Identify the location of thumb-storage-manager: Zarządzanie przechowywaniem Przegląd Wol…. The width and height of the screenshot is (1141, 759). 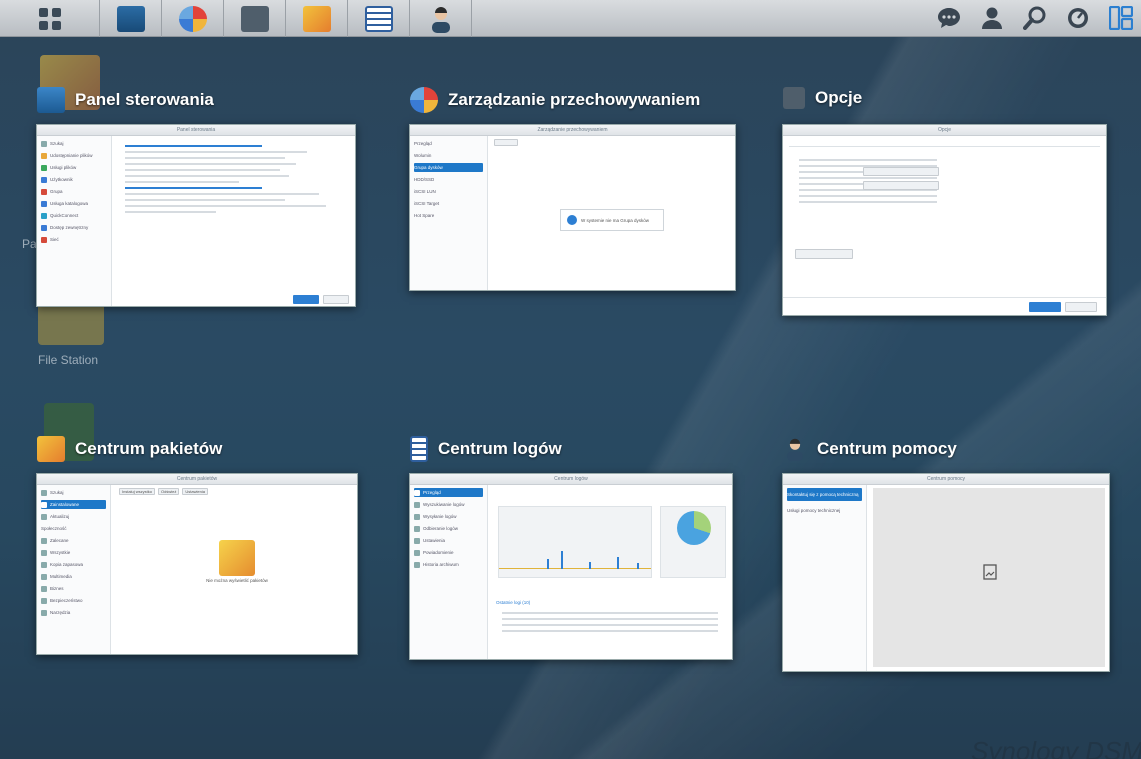
(572, 207).